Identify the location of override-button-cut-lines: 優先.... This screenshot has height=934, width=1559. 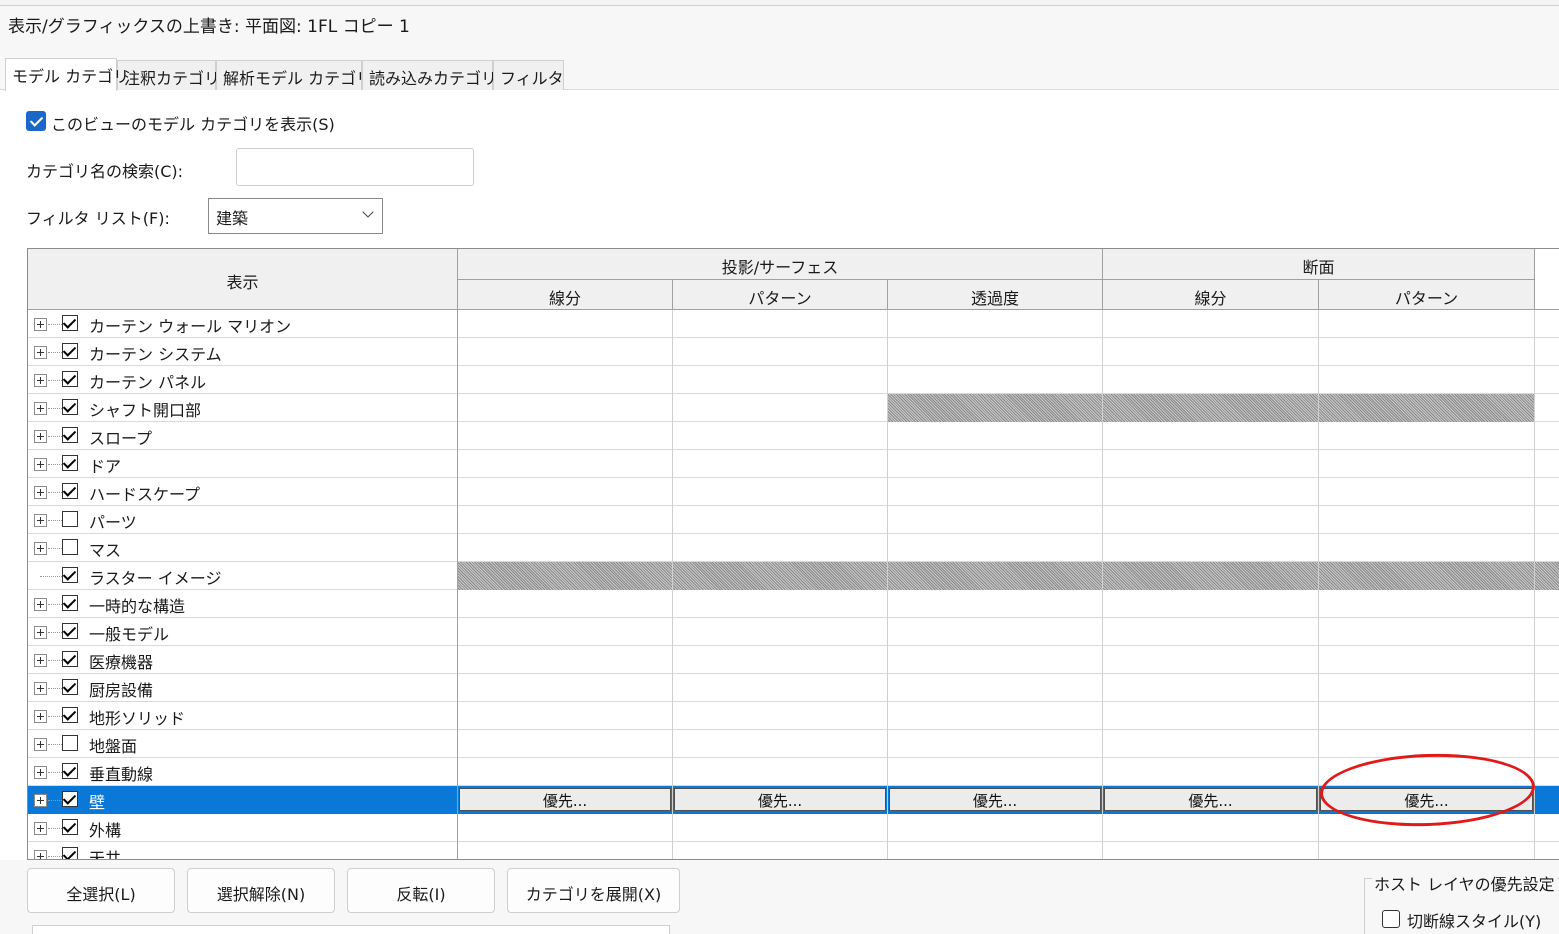
(1210, 799).